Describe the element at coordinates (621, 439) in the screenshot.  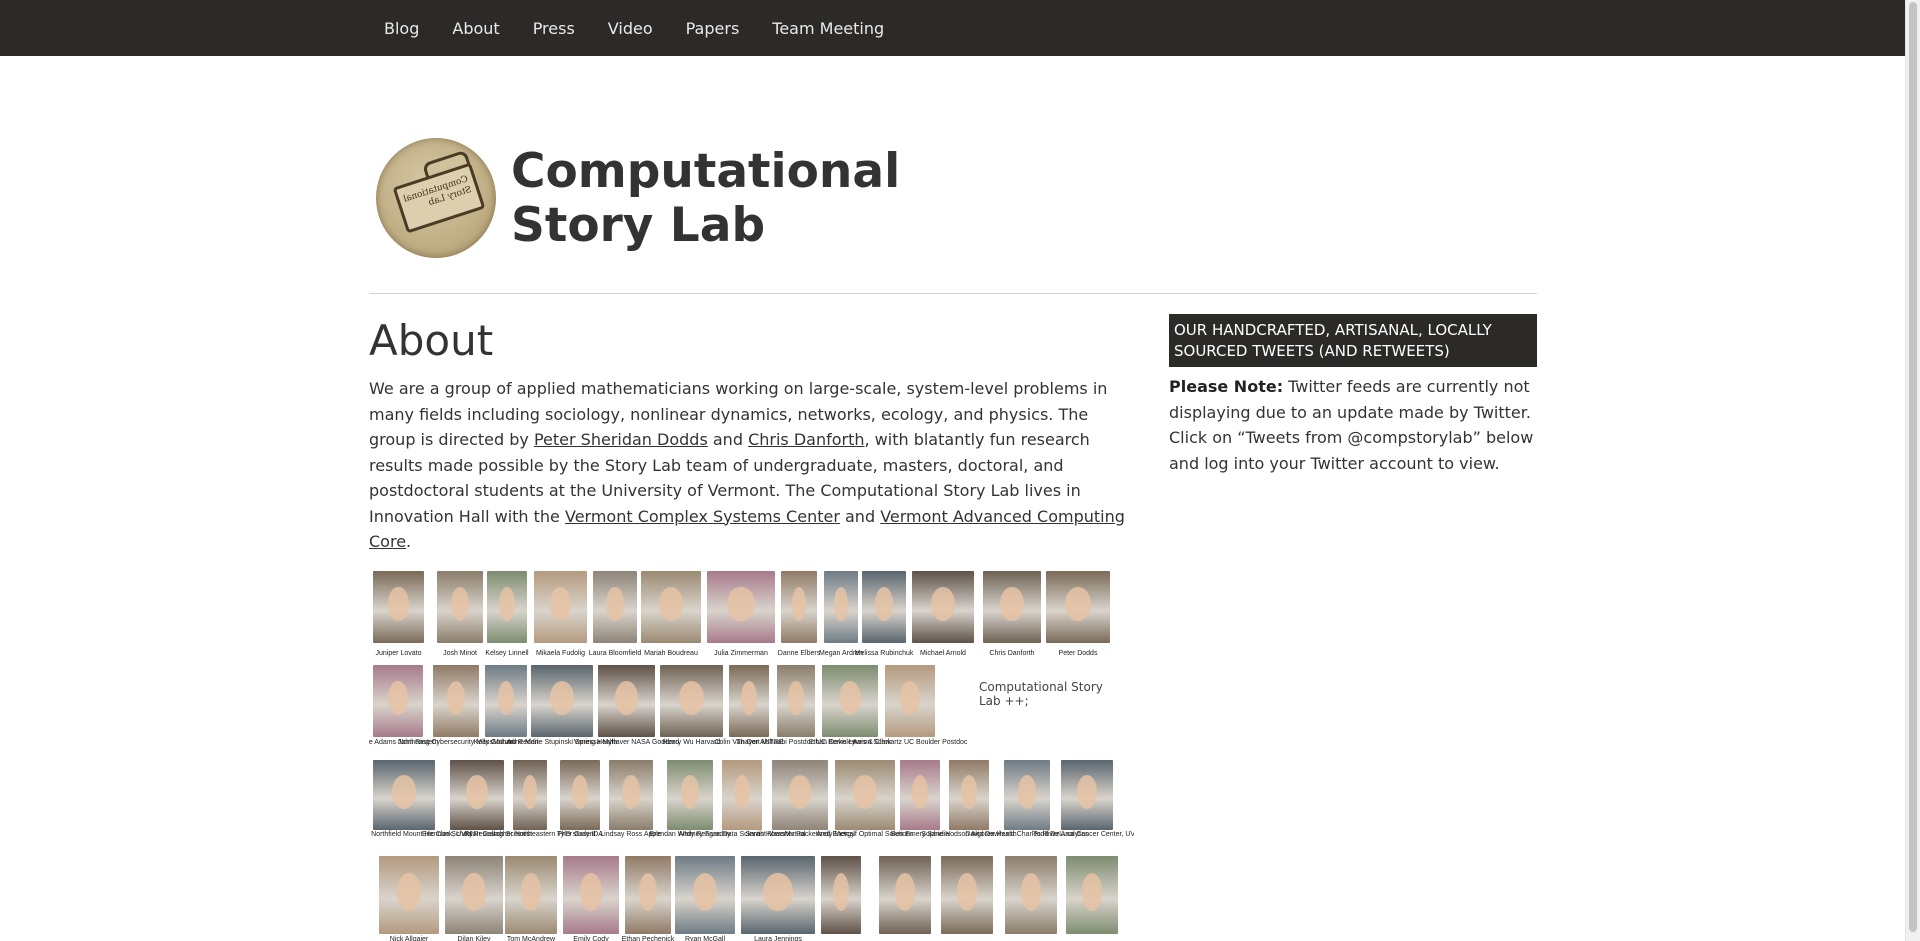
I see `link-peter-sheridan-dodds: Peter Sheridan Dodds` at that location.